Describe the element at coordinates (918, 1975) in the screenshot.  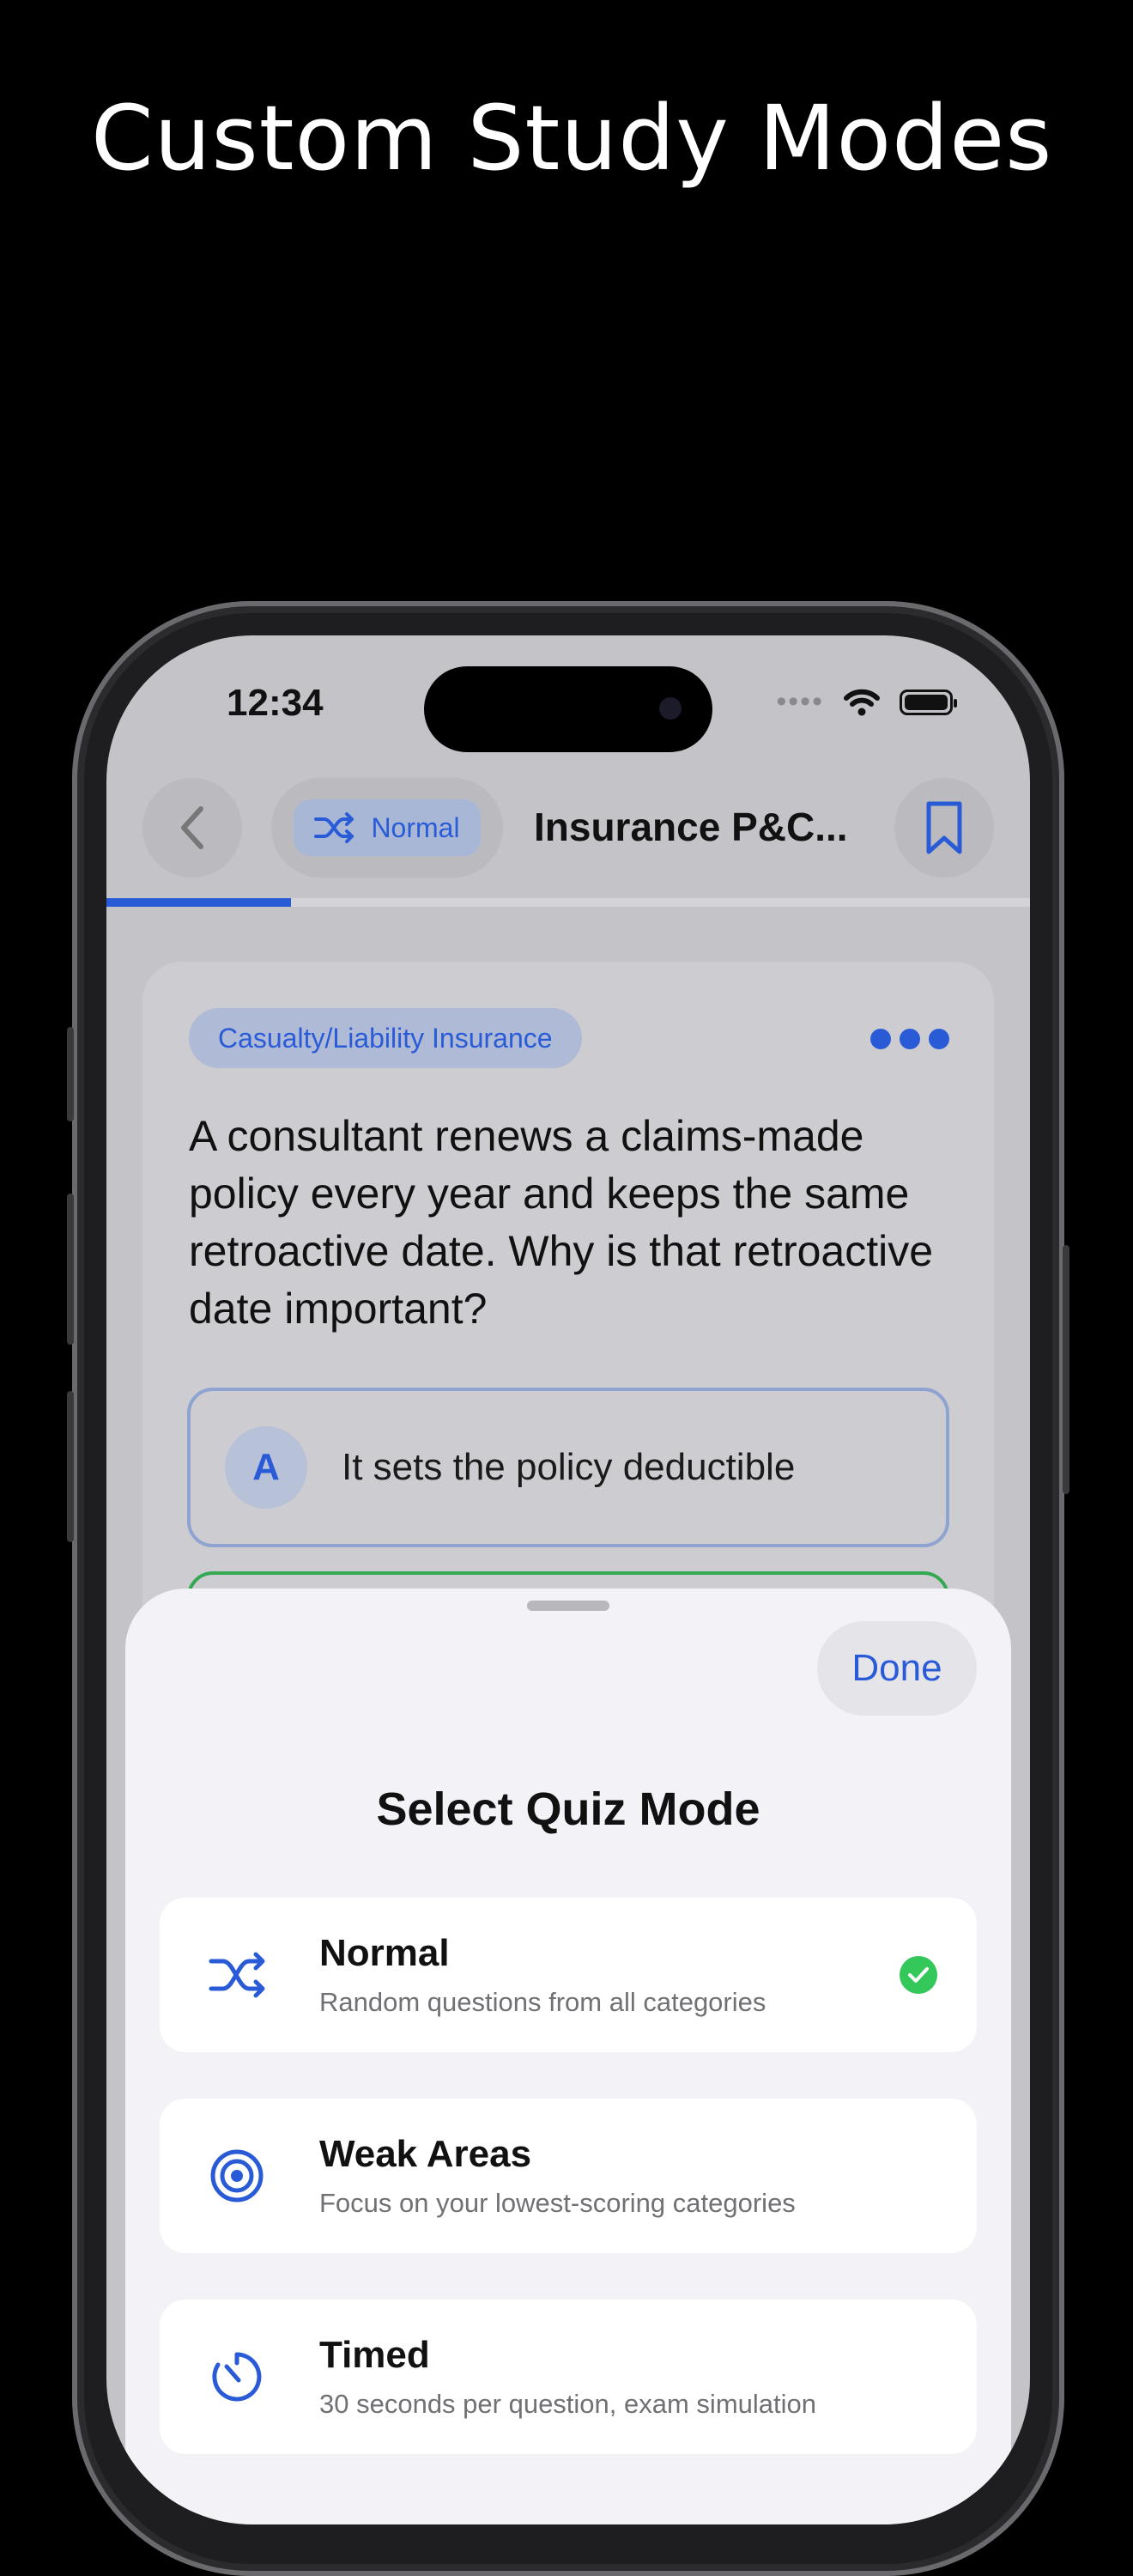
I see `checkmark-icon` at that location.